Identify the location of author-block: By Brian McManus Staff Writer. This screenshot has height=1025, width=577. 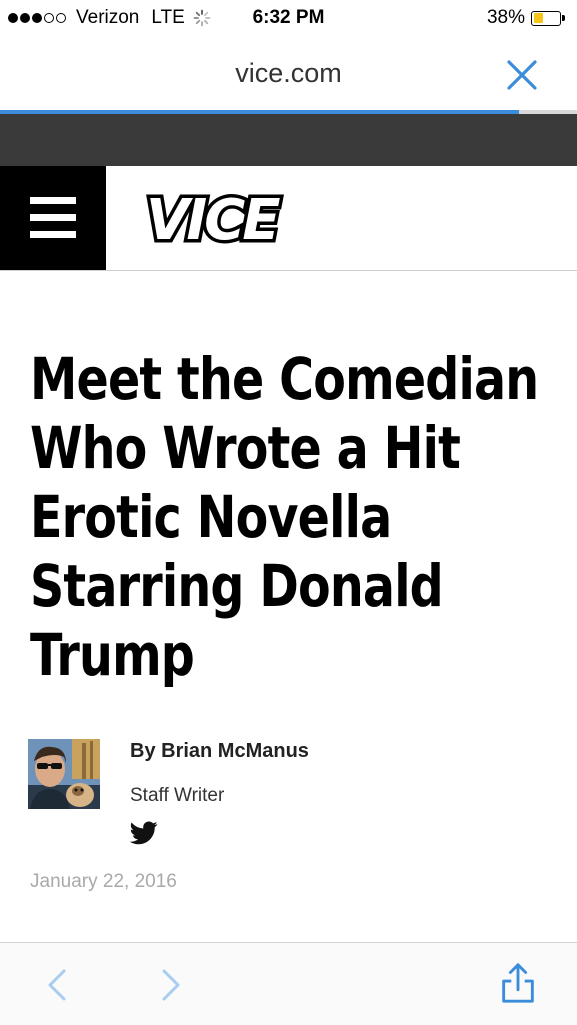
(288, 792).